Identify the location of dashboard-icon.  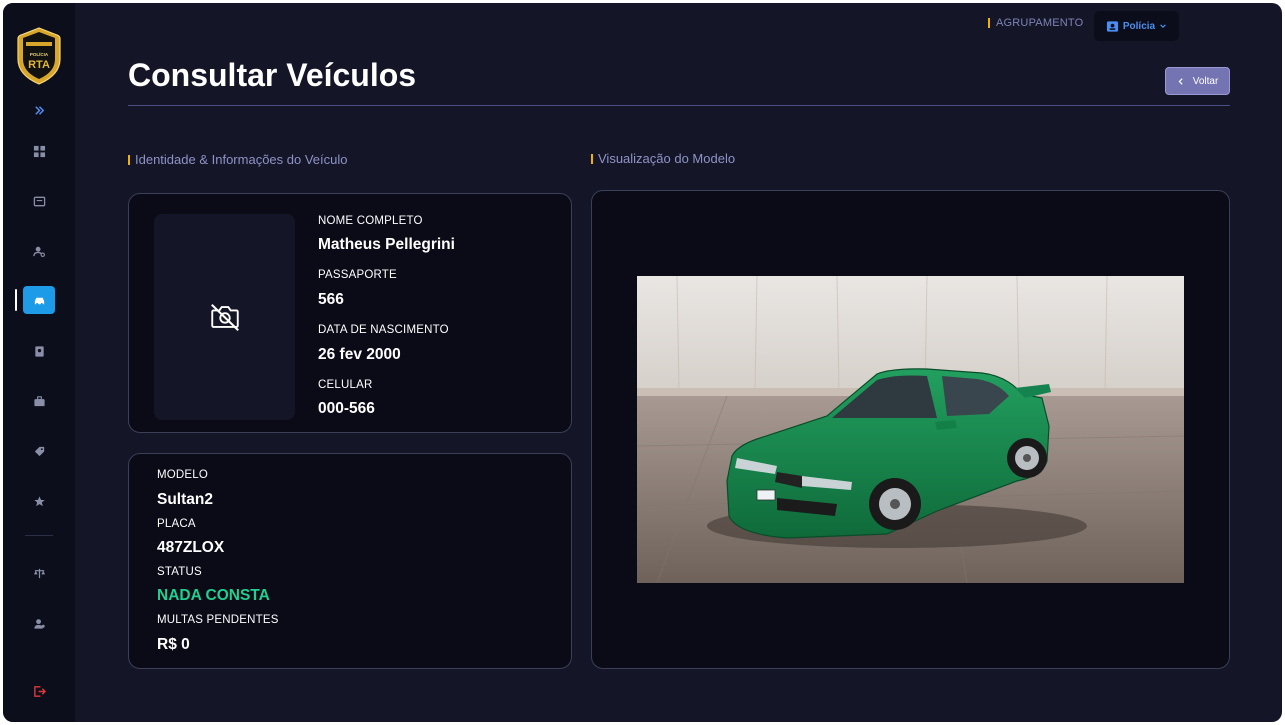
(39, 151).